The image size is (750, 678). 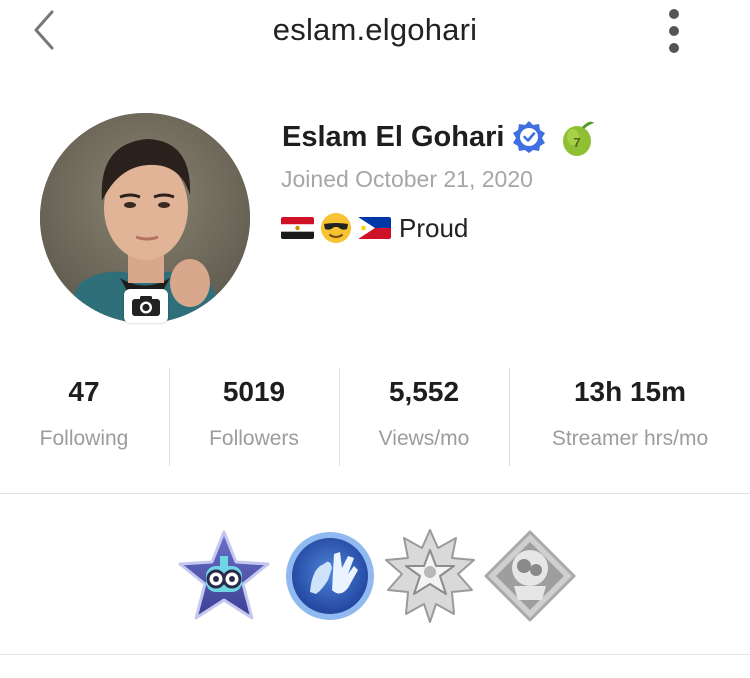 What do you see at coordinates (375, 29) in the screenshot?
I see `page-title: eslam.elgohari` at bounding box center [375, 29].